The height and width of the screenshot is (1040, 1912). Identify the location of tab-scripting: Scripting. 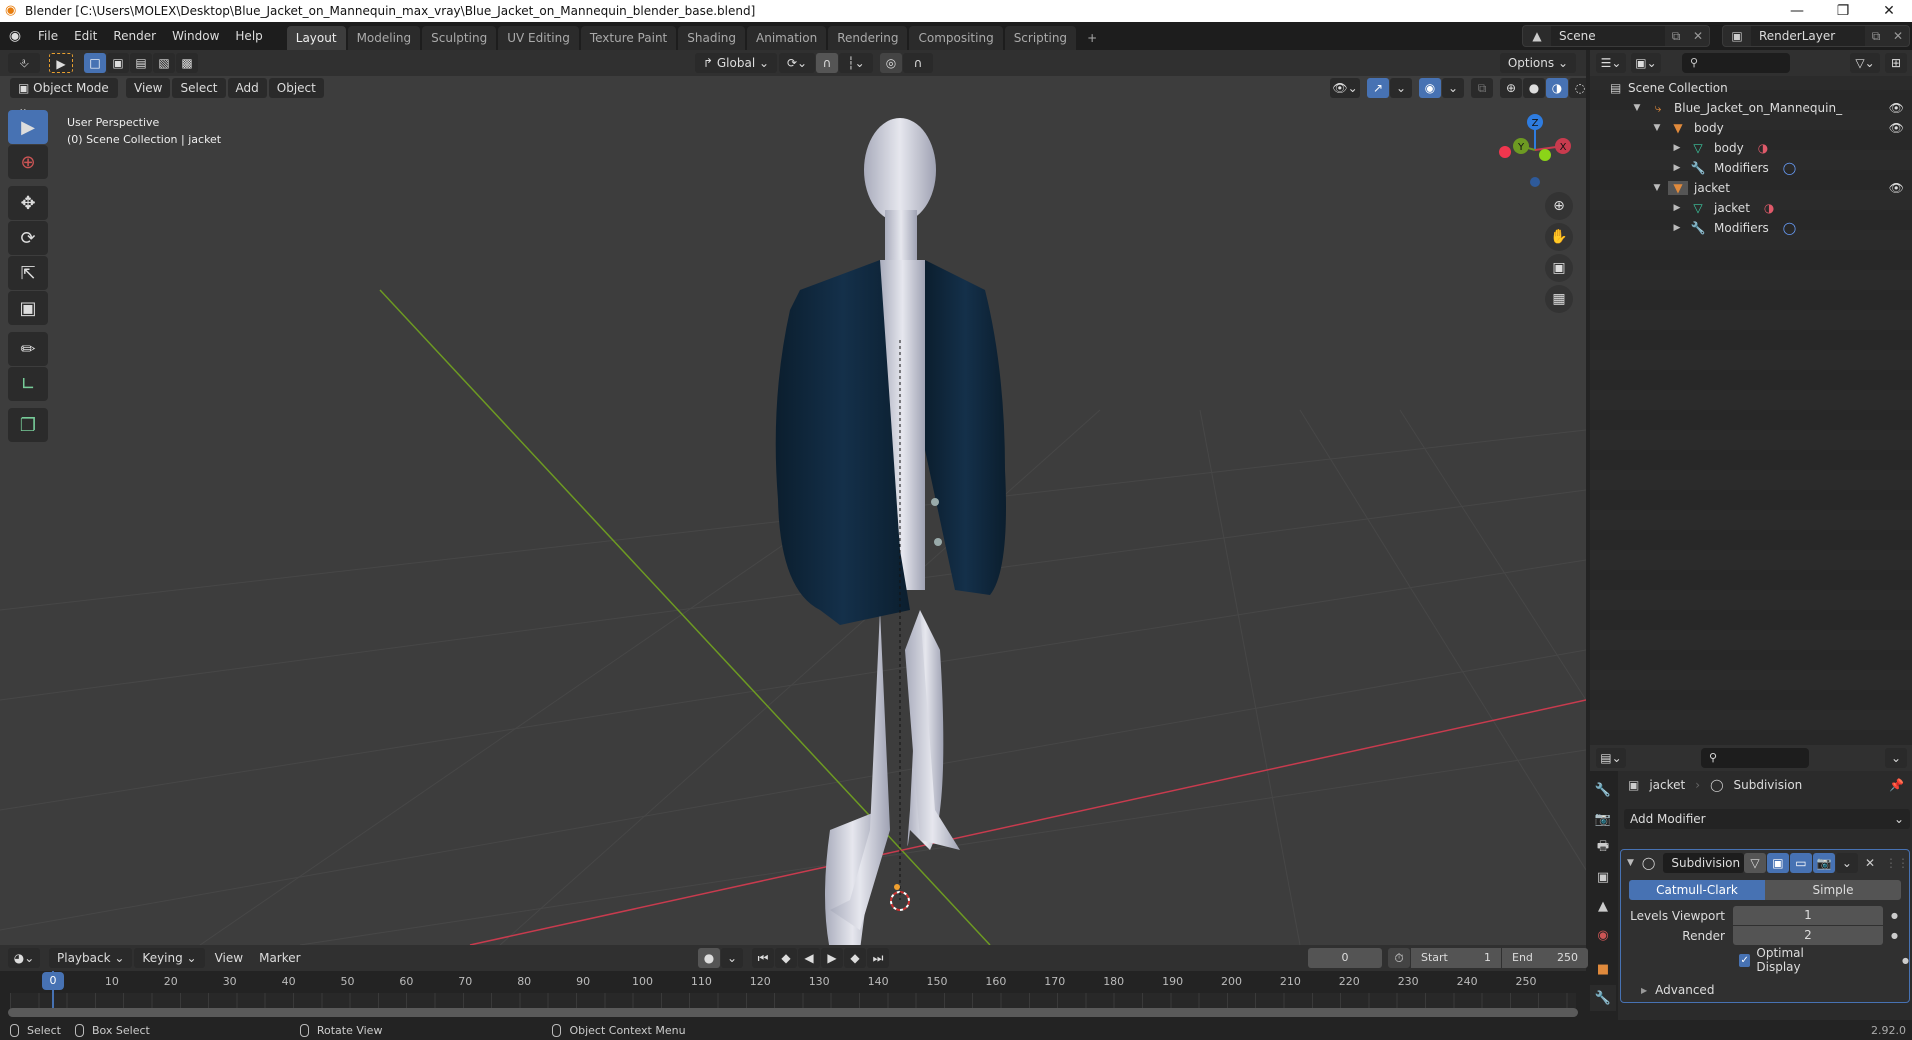
(1040, 38).